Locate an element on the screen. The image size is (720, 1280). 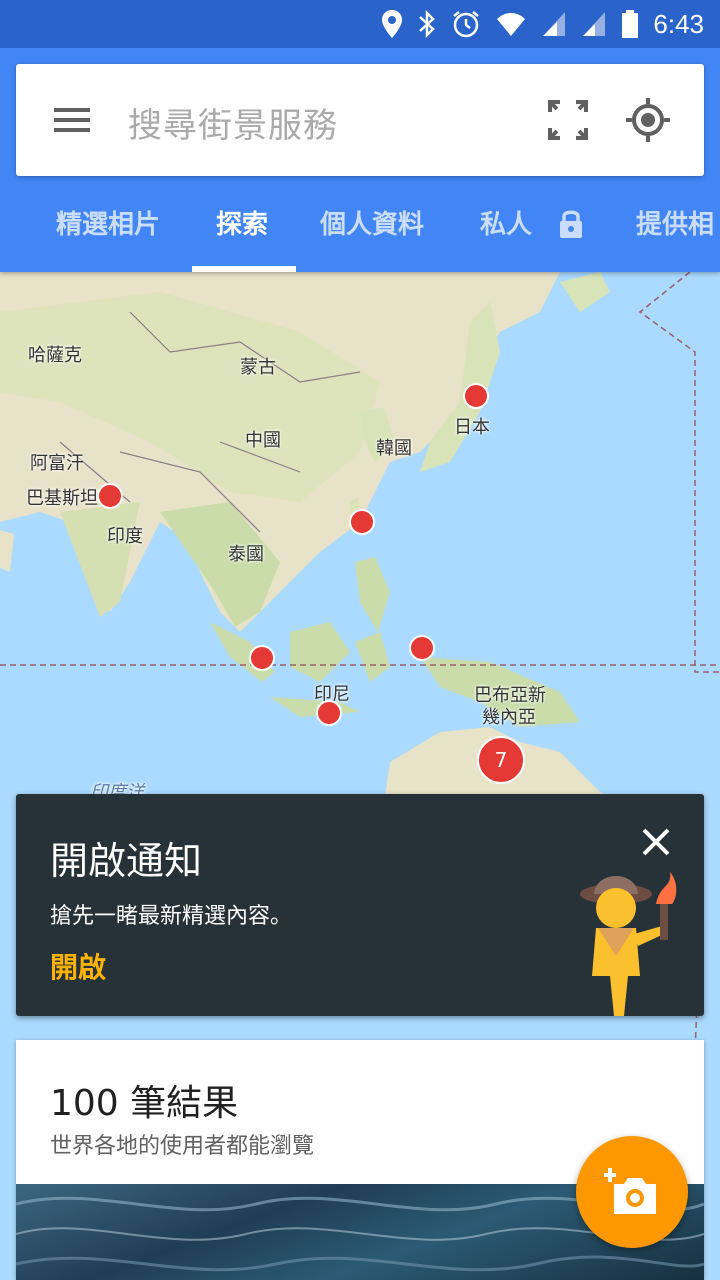
tab-bar: 精選相片 探索 個人資料 私人 提供相 is located at coordinates (360, 225).